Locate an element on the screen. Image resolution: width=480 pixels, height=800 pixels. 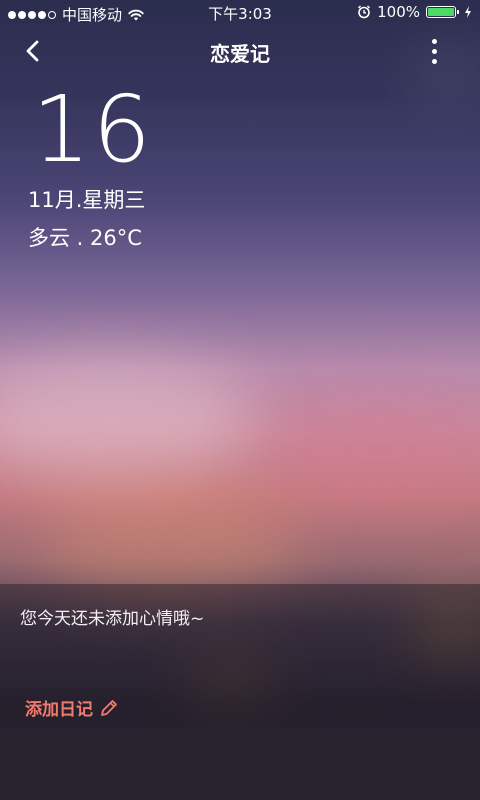
mood-empty-message: 您今天还未添加心情哦~ is located at coordinates (112, 619).